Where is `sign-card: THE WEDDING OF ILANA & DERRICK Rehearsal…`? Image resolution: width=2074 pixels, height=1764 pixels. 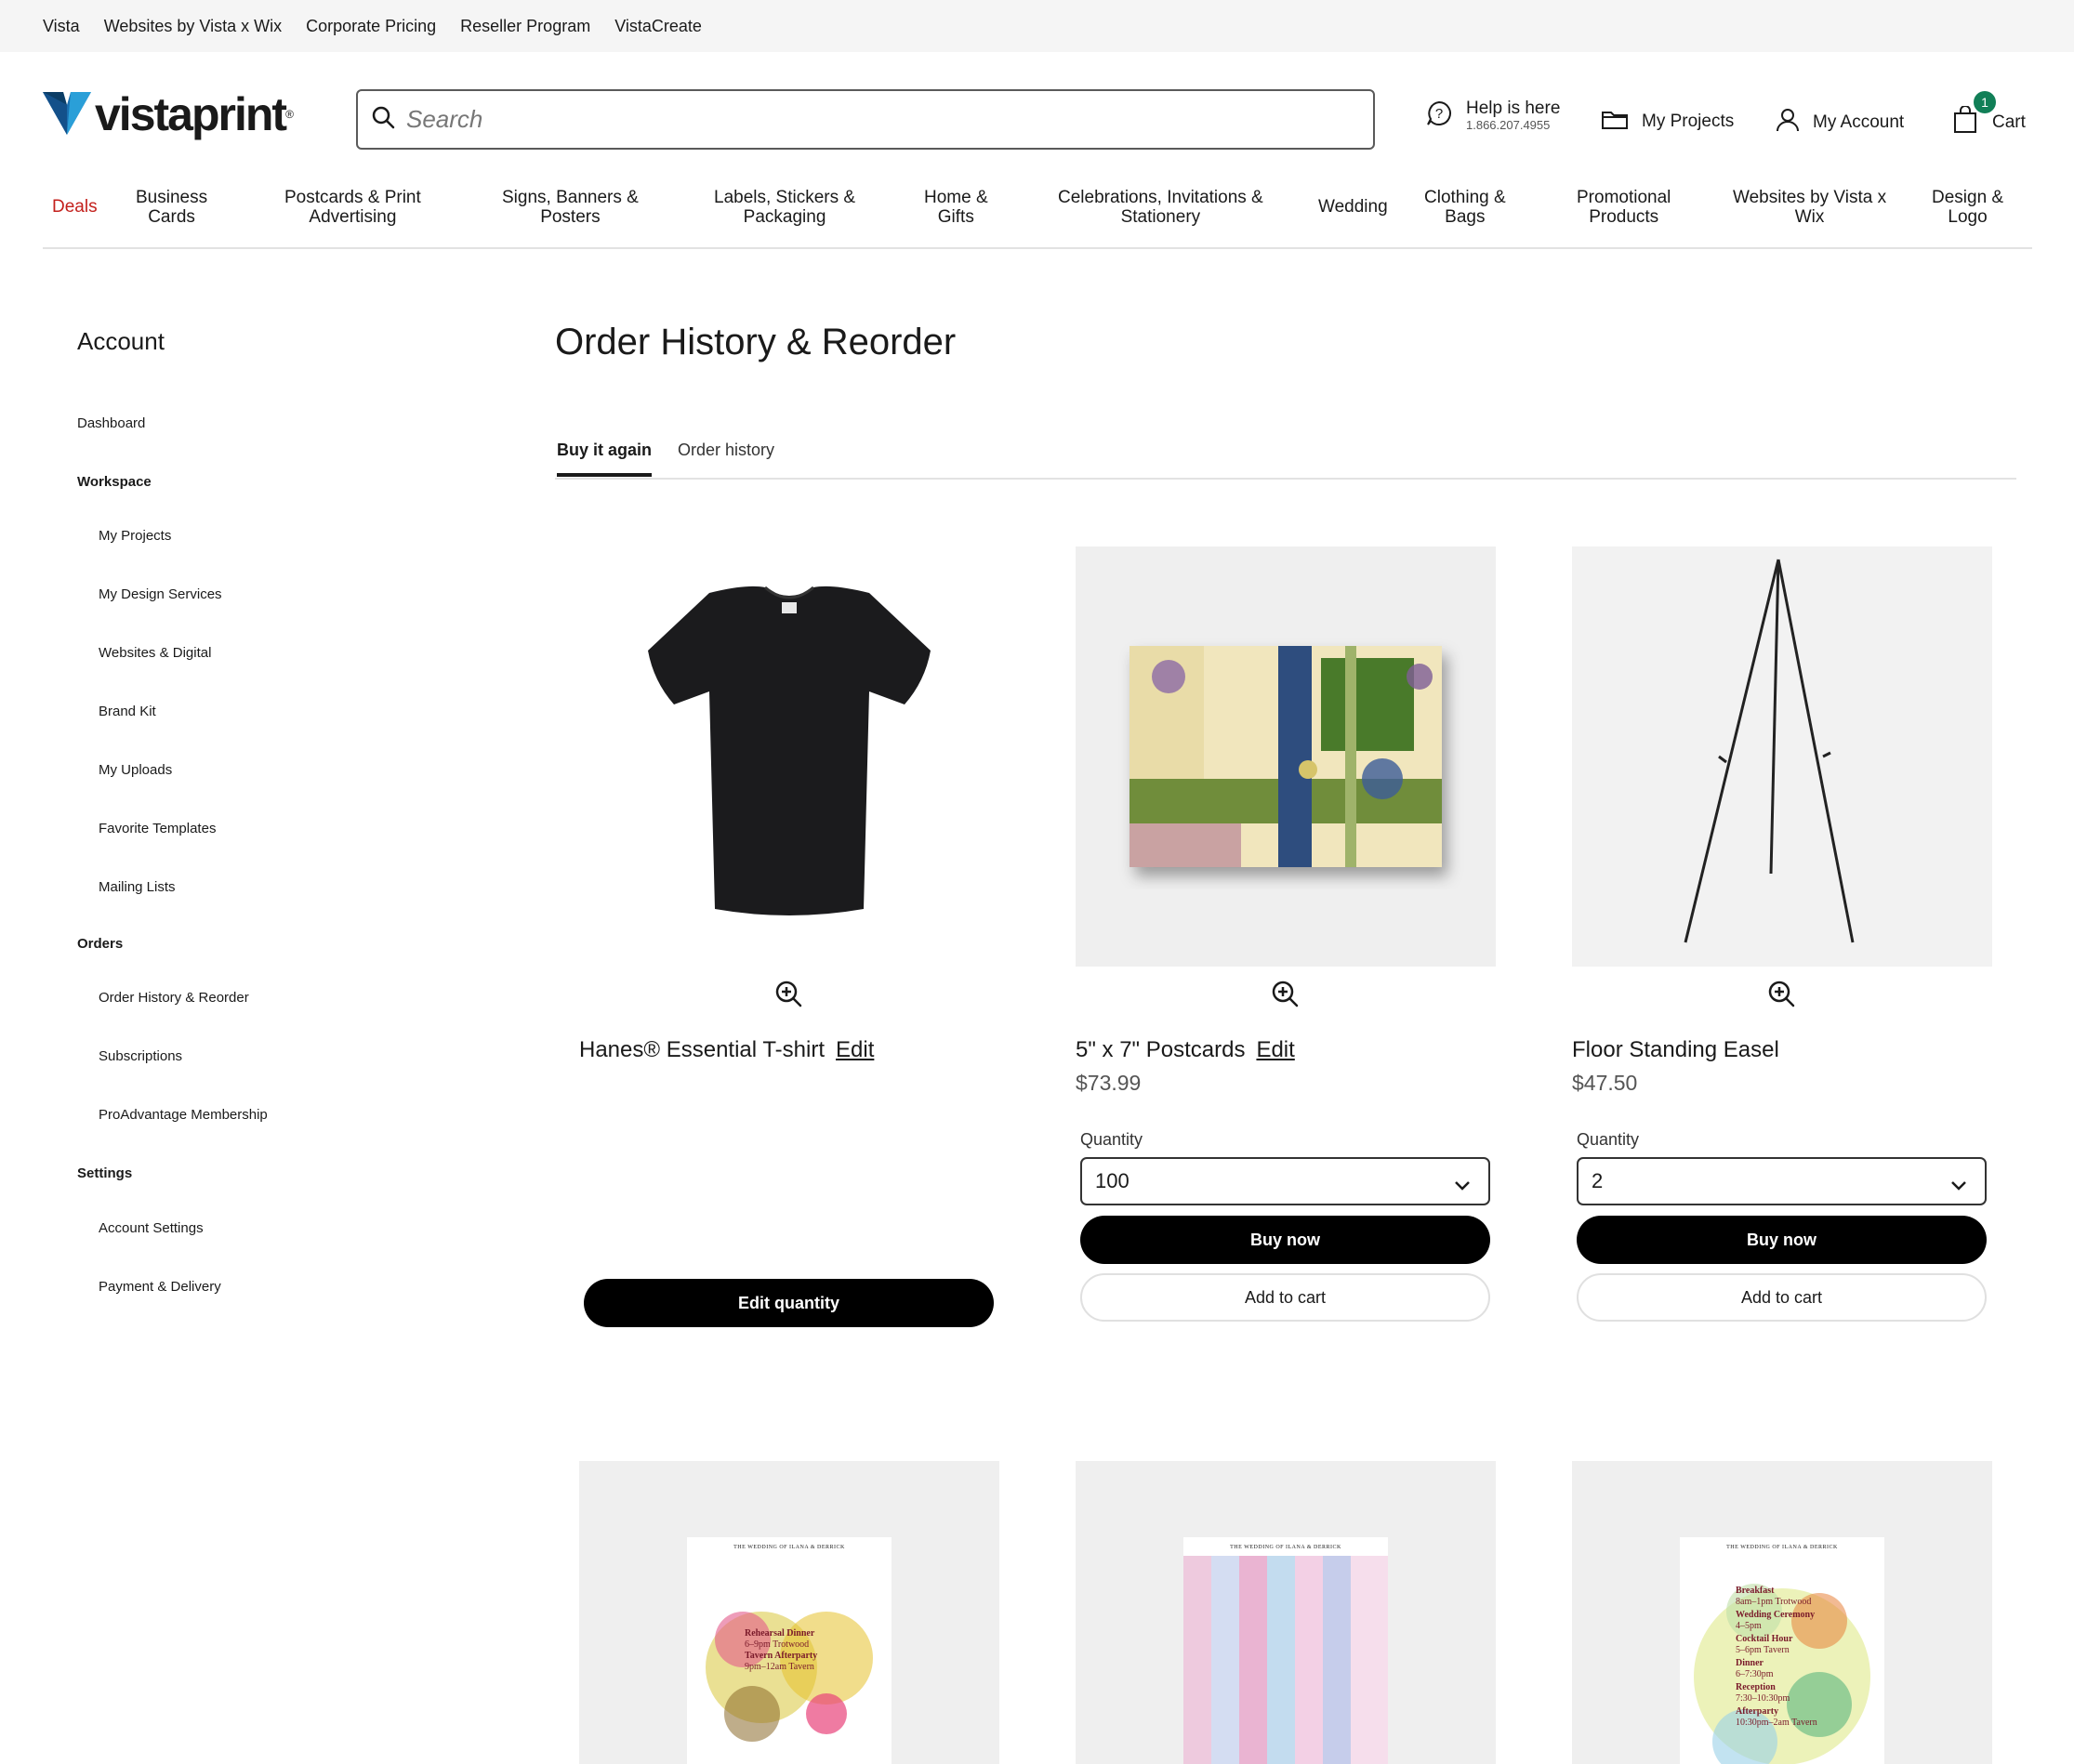
sign-card: THE WEDDING OF ILANA & DERRICK Rehearsal… is located at coordinates (789, 1650).